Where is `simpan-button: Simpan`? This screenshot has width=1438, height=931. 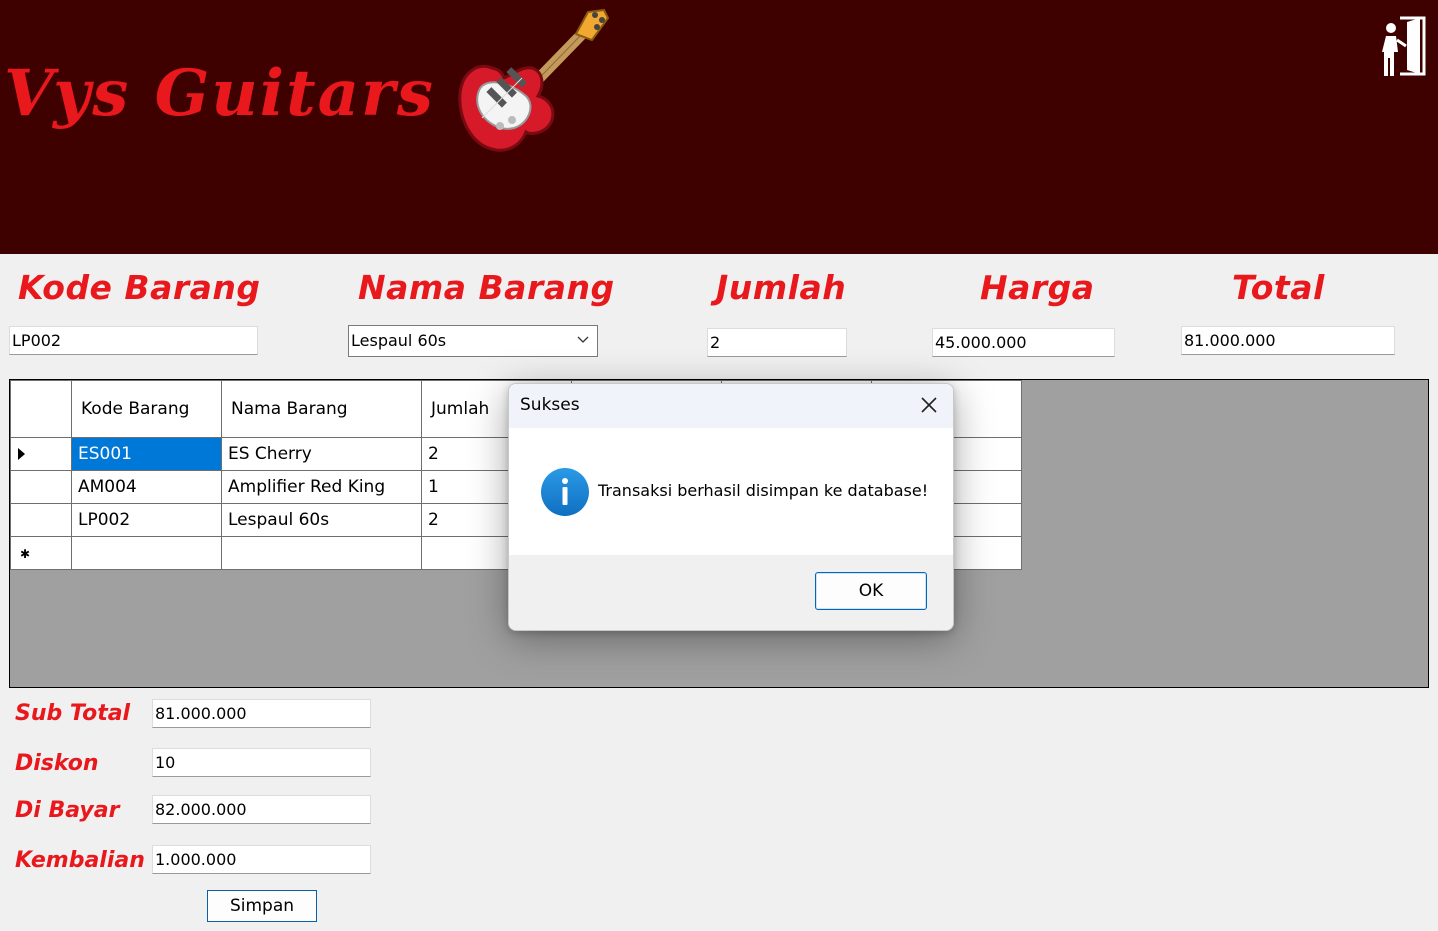 simpan-button: Simpan is located at coordinates (262, 906).